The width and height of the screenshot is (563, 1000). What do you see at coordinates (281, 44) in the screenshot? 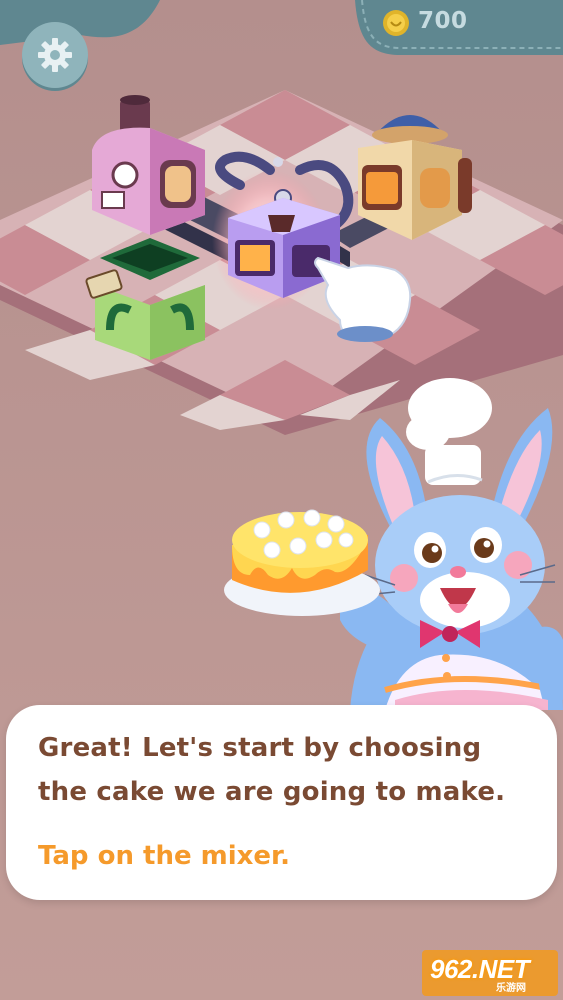
I see `top-hud: 700` at bounding box center [281, 44].